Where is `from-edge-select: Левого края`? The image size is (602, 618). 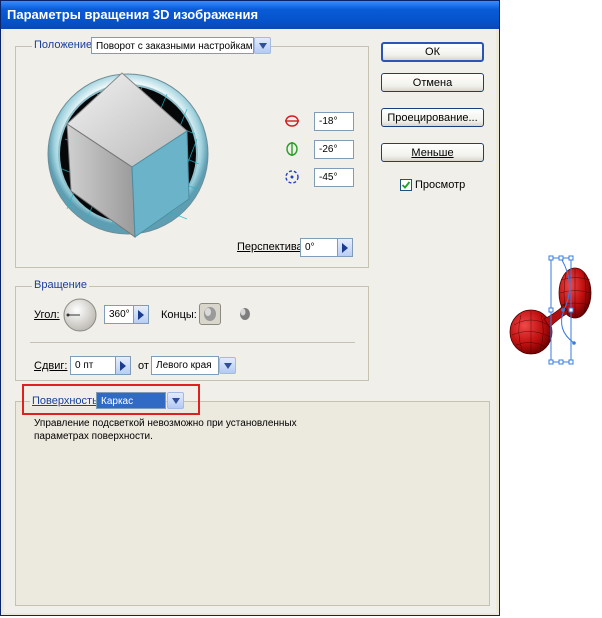 from-edge-select: Левого края is located at coordinates (185, 365).